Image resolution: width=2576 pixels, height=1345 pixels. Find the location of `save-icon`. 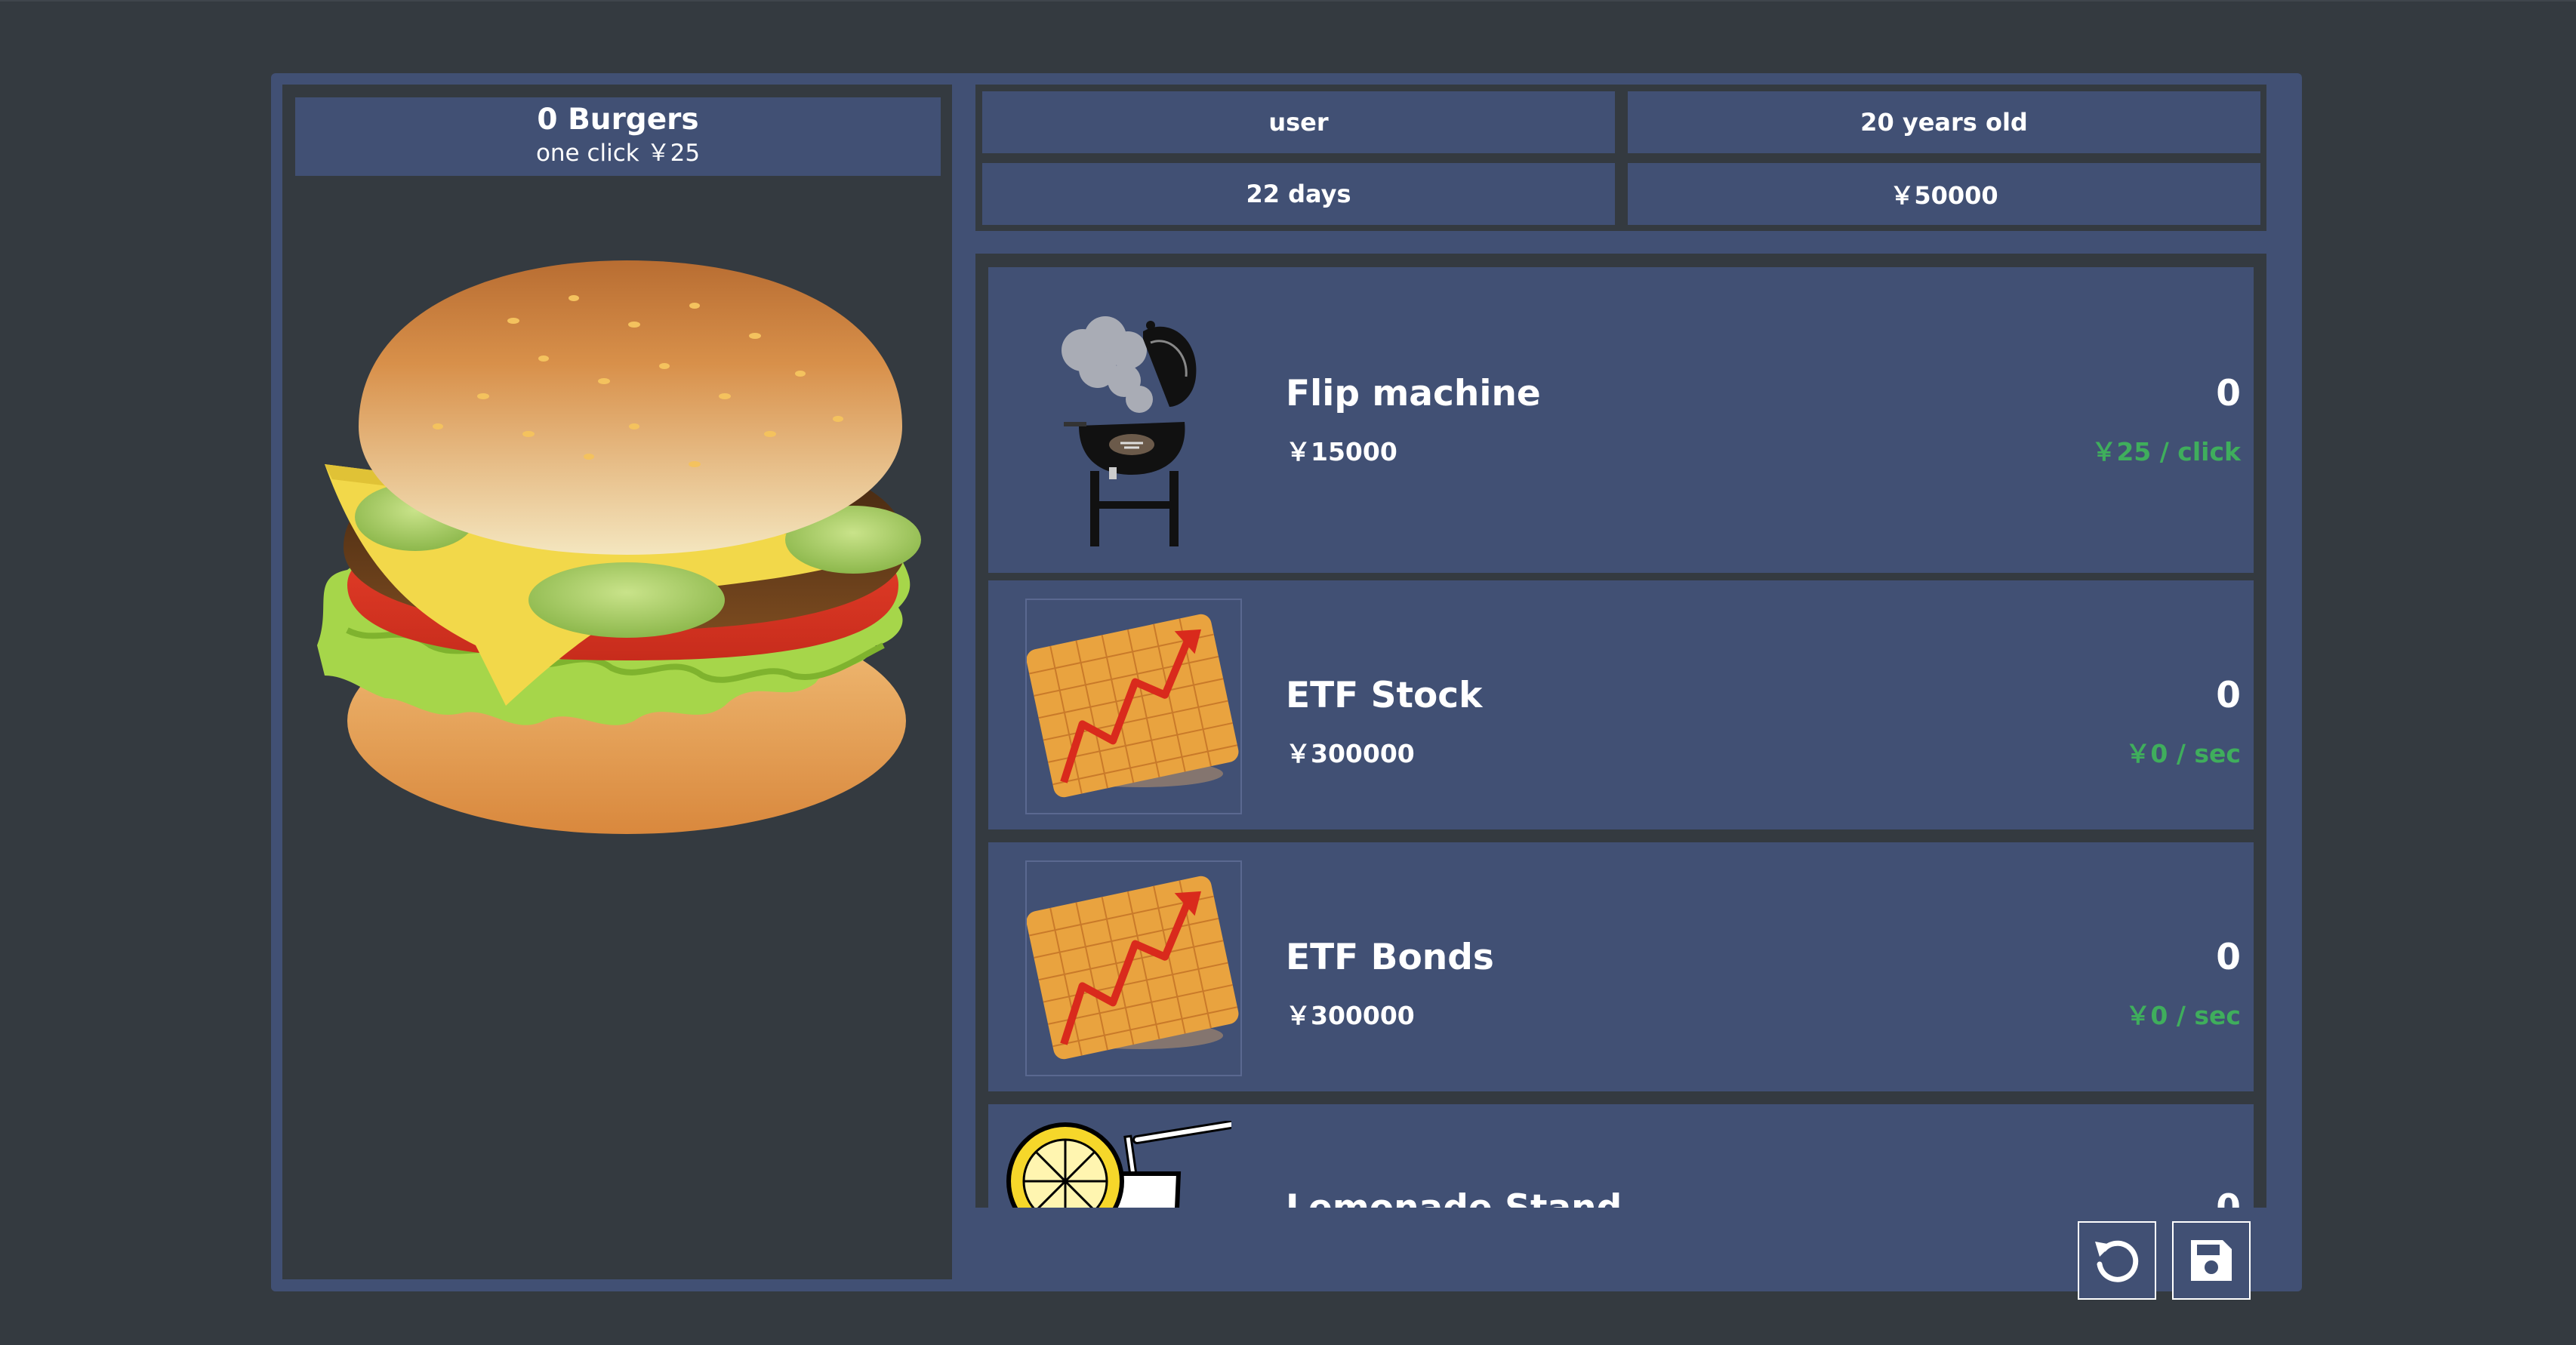

save-icon is located at coordinates (2211, 1260).